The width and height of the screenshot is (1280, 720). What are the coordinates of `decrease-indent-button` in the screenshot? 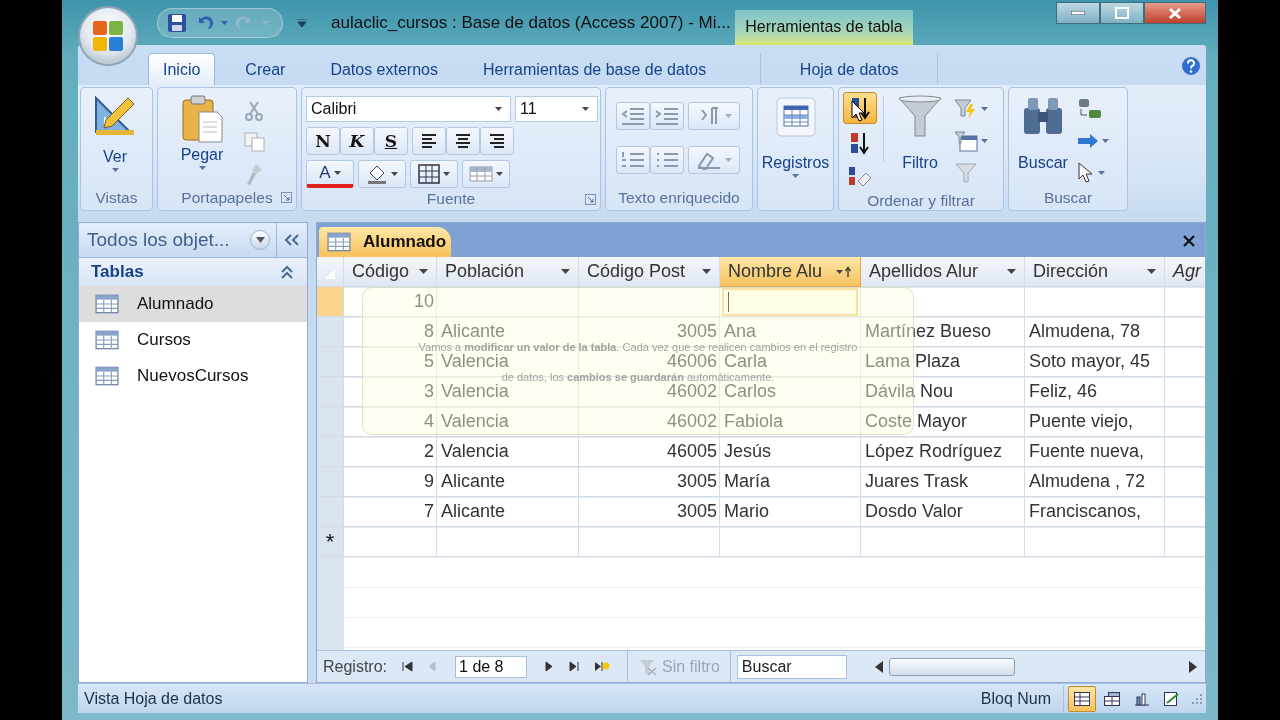 It's located at (633, 116).